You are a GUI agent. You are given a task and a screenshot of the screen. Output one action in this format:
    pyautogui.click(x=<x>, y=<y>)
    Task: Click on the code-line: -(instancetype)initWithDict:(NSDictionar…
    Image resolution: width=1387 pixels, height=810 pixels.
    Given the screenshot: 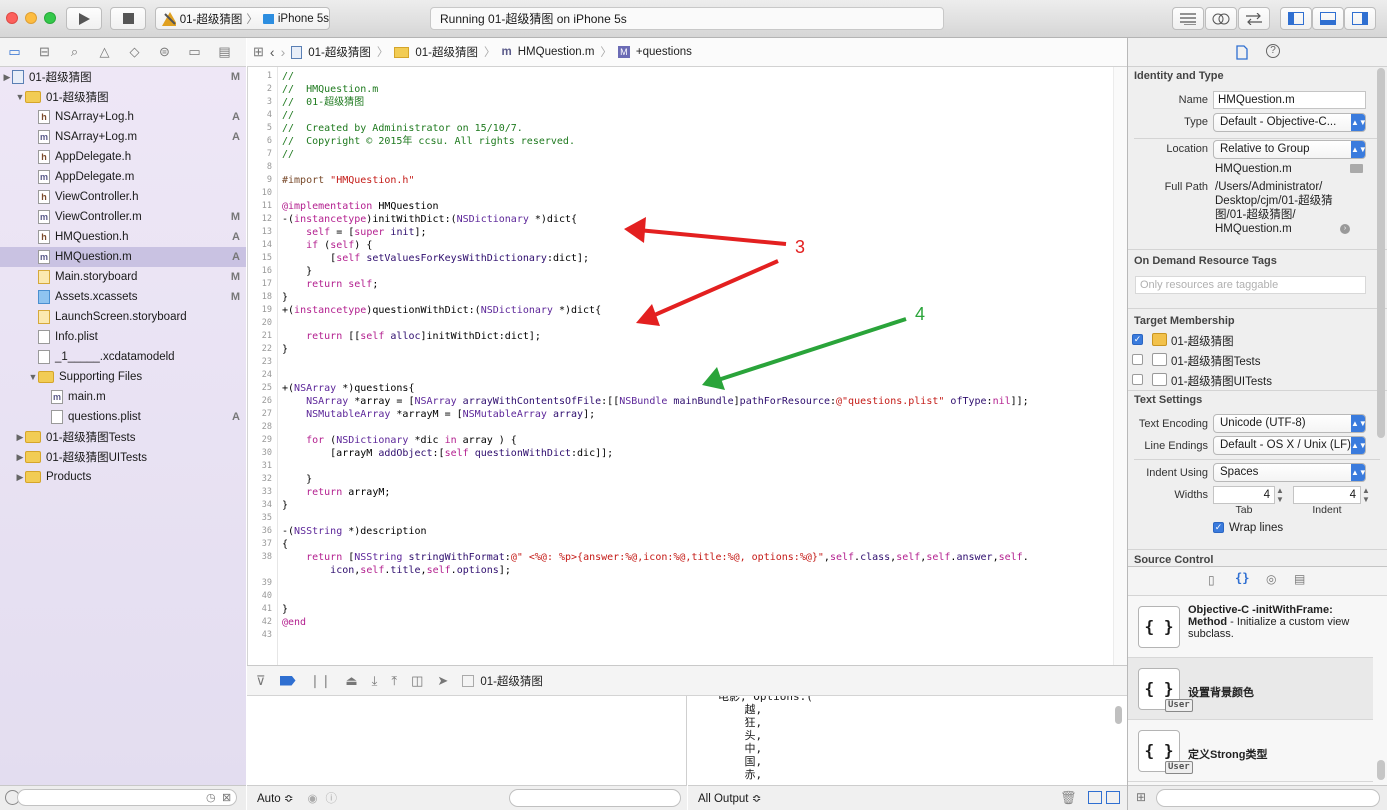 What is the action you would take?
    pyautogui.click(x=429, y=219)
    